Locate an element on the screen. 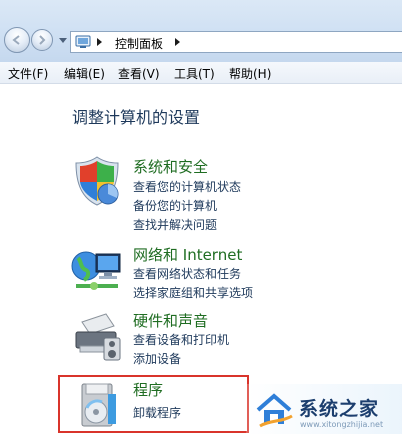 The width and height of the screenshot is (402, 434). menu-bar: 文件(F) 编辑(E) 查看(V) 工具(T) 帮助(H) is located at coordinates (201, 73).